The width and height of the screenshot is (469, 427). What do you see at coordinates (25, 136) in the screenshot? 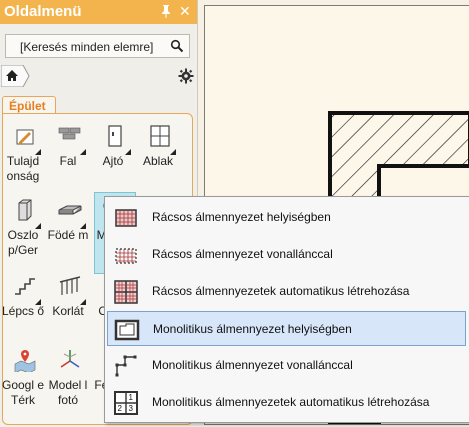
I see `property-icon` at bounding box center [25, 136].